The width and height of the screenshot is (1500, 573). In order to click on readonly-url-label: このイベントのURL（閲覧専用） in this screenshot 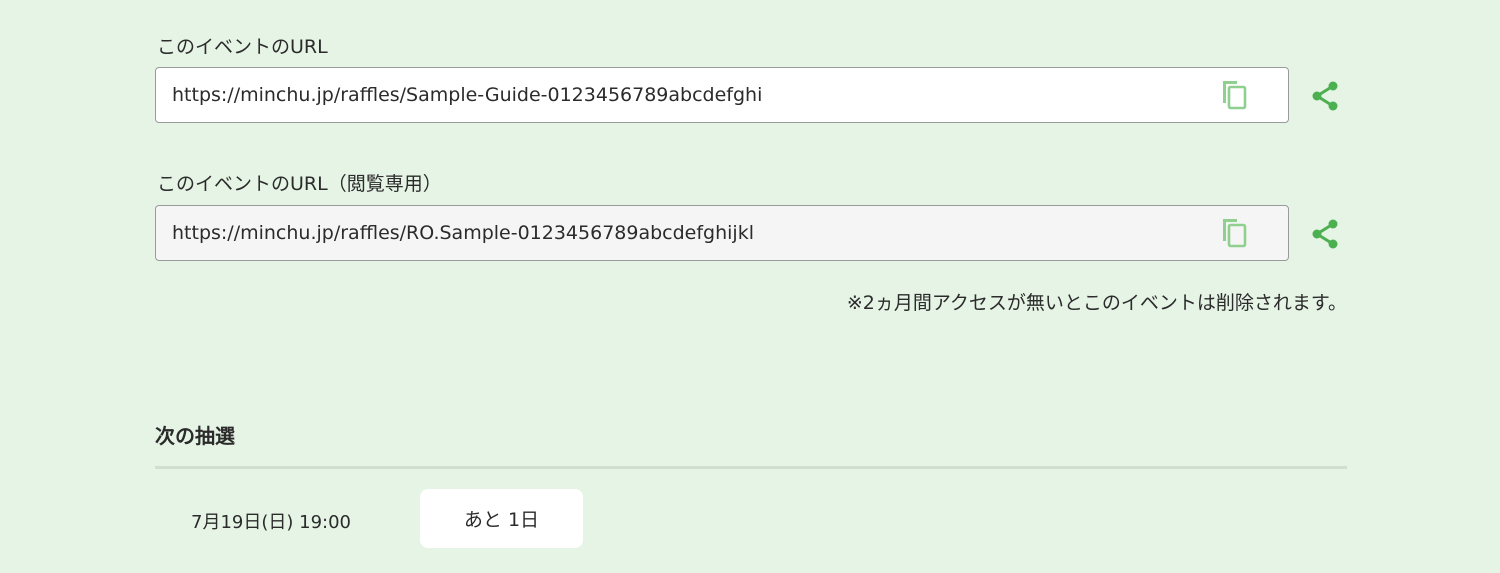, I will do `click(299, 184)`.